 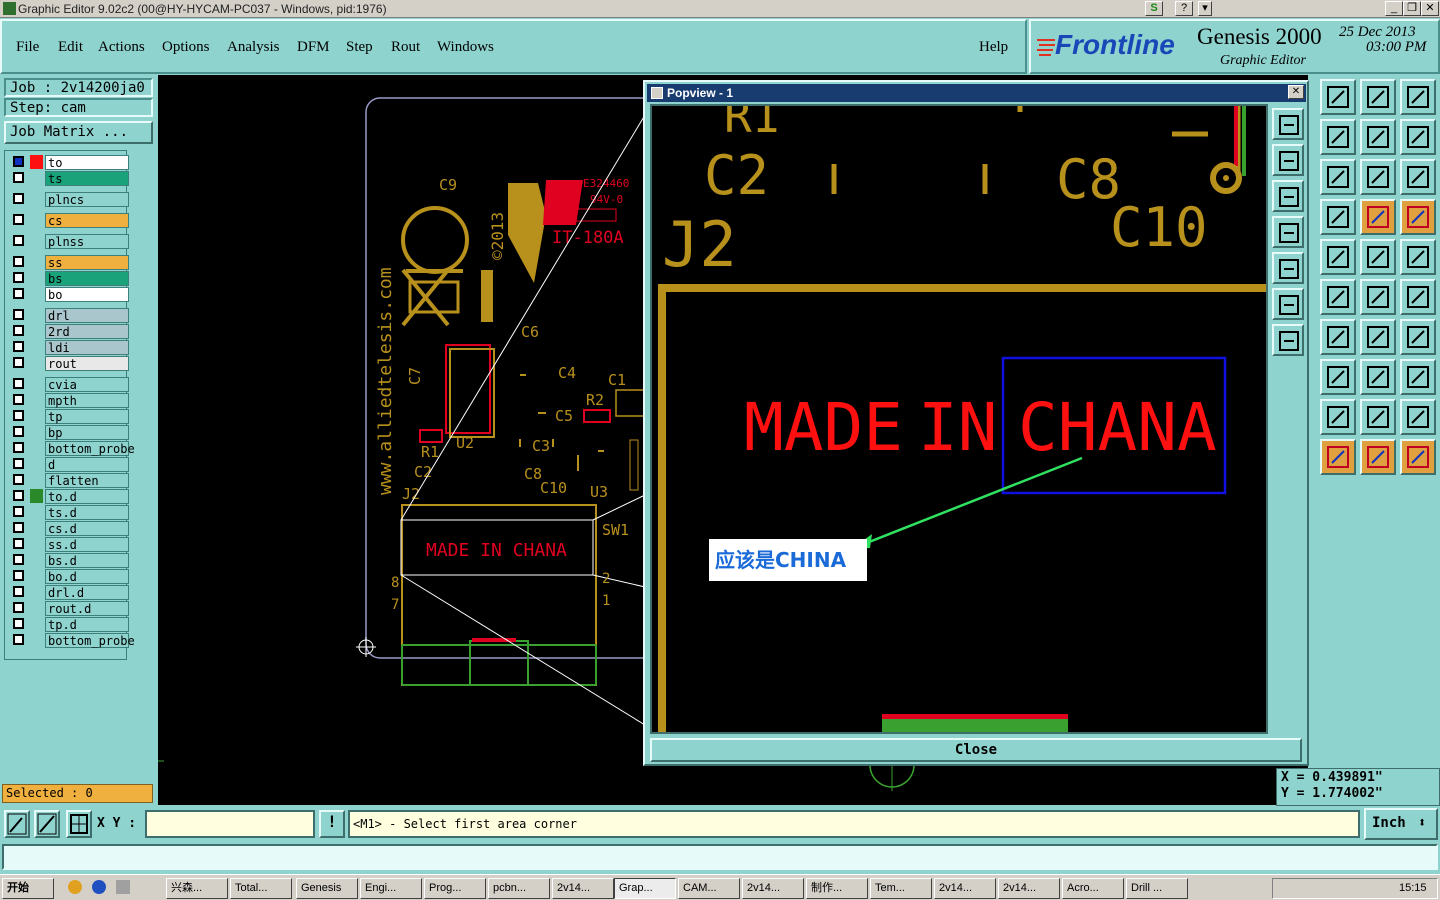 I want to click on split-icon, so click(x=1418, y=337).